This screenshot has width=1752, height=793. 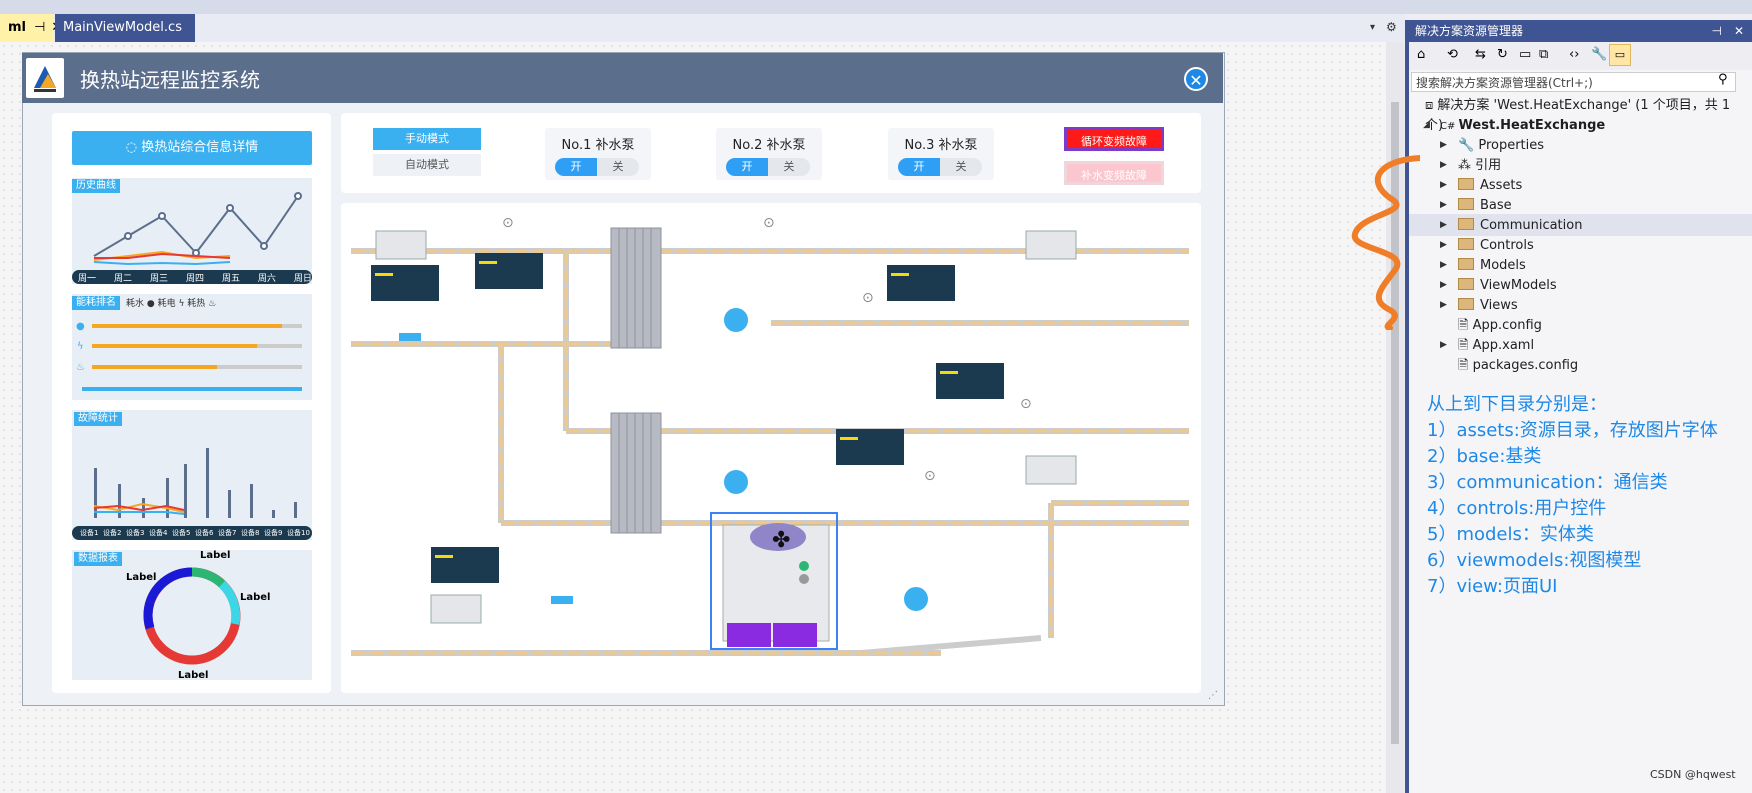 What do you see at coordinates (1500, 326) in the screenshot?
I see `tree-item-app-config: 🗎 App.config` at bounding box center [1500, 326].